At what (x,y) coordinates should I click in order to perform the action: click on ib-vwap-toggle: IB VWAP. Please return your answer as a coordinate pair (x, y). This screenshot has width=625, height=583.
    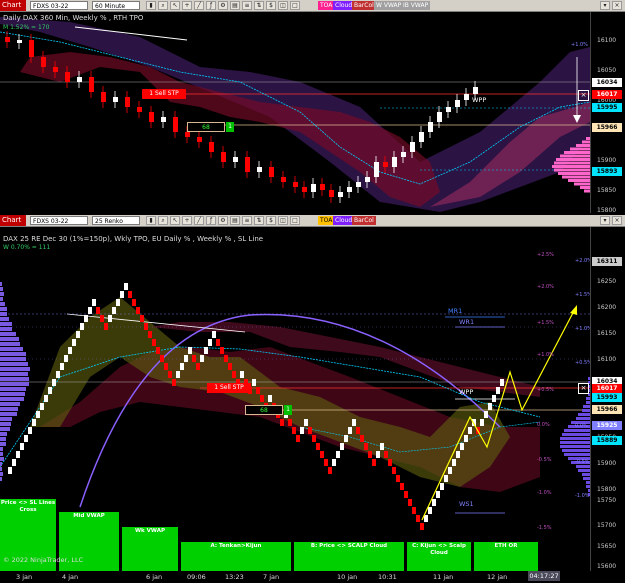
    Looking at the image, I should click on (416, 5).